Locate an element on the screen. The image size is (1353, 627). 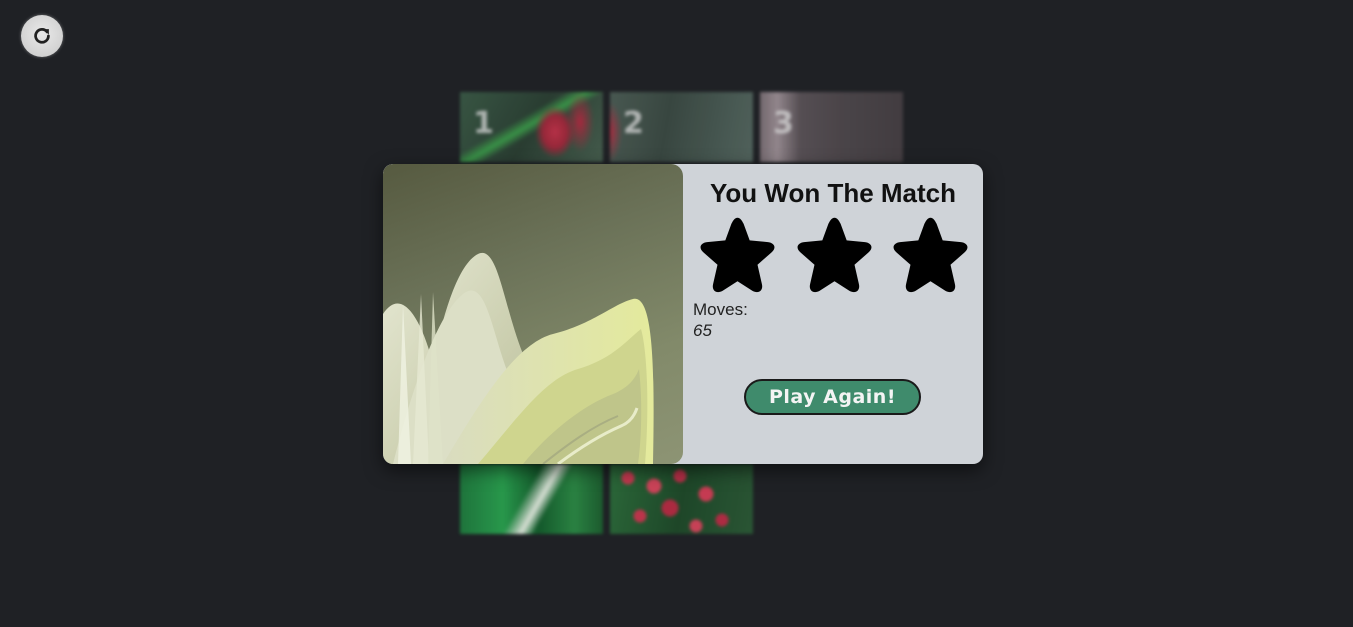
puzzle-tile: 2 is located at coordinates (681, 127).